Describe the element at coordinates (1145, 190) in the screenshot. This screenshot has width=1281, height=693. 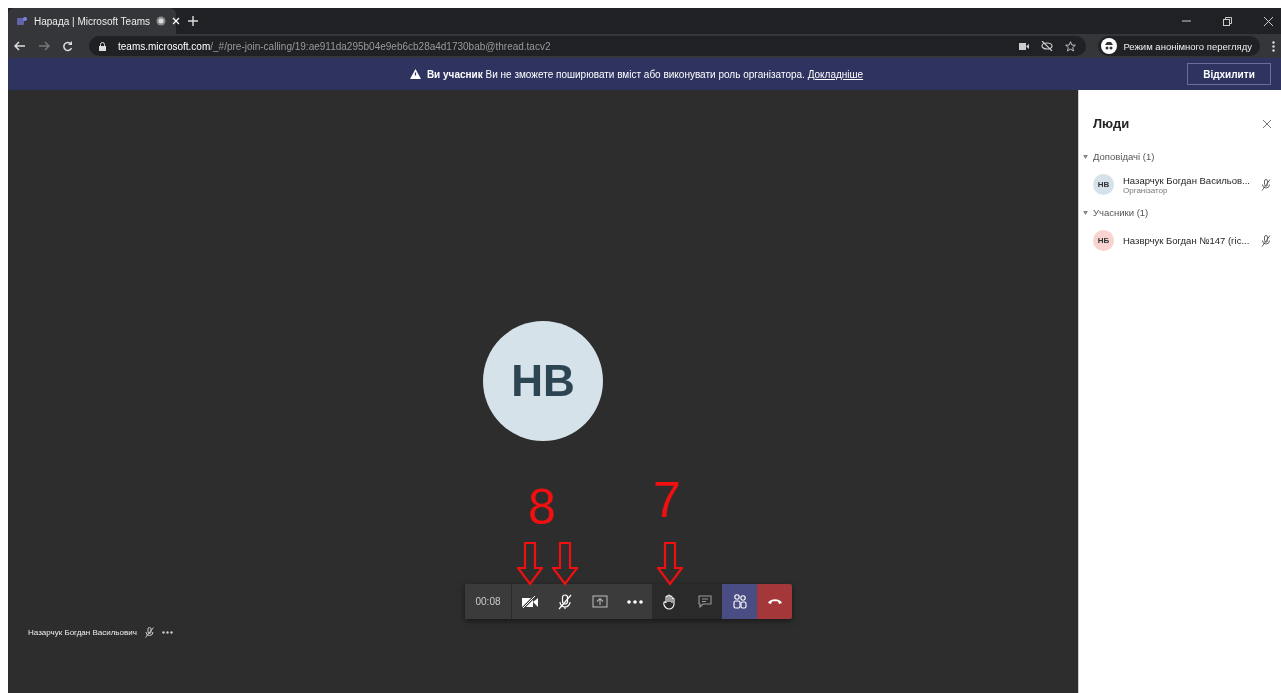
I see `person-role: Організатор` at that location.